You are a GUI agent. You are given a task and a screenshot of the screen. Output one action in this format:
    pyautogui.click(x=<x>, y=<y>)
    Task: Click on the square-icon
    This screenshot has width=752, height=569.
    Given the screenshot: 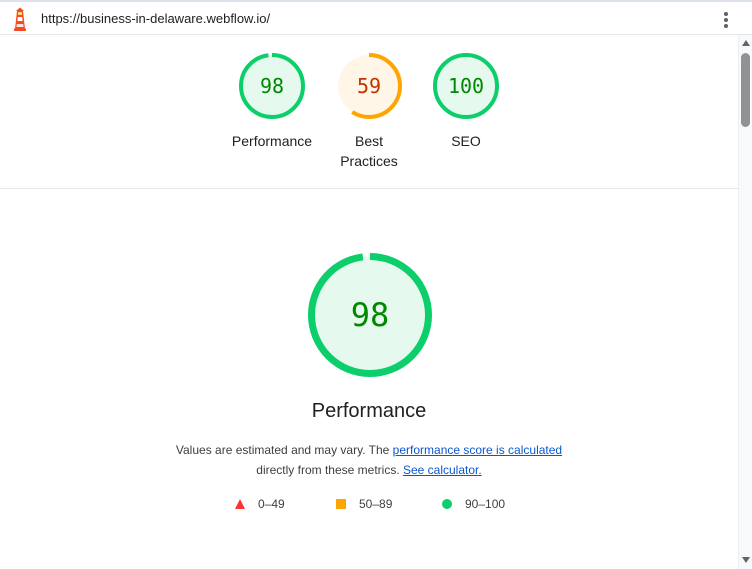 What is the action you would take?
    pyautogui.click(x=341, y=504)
    